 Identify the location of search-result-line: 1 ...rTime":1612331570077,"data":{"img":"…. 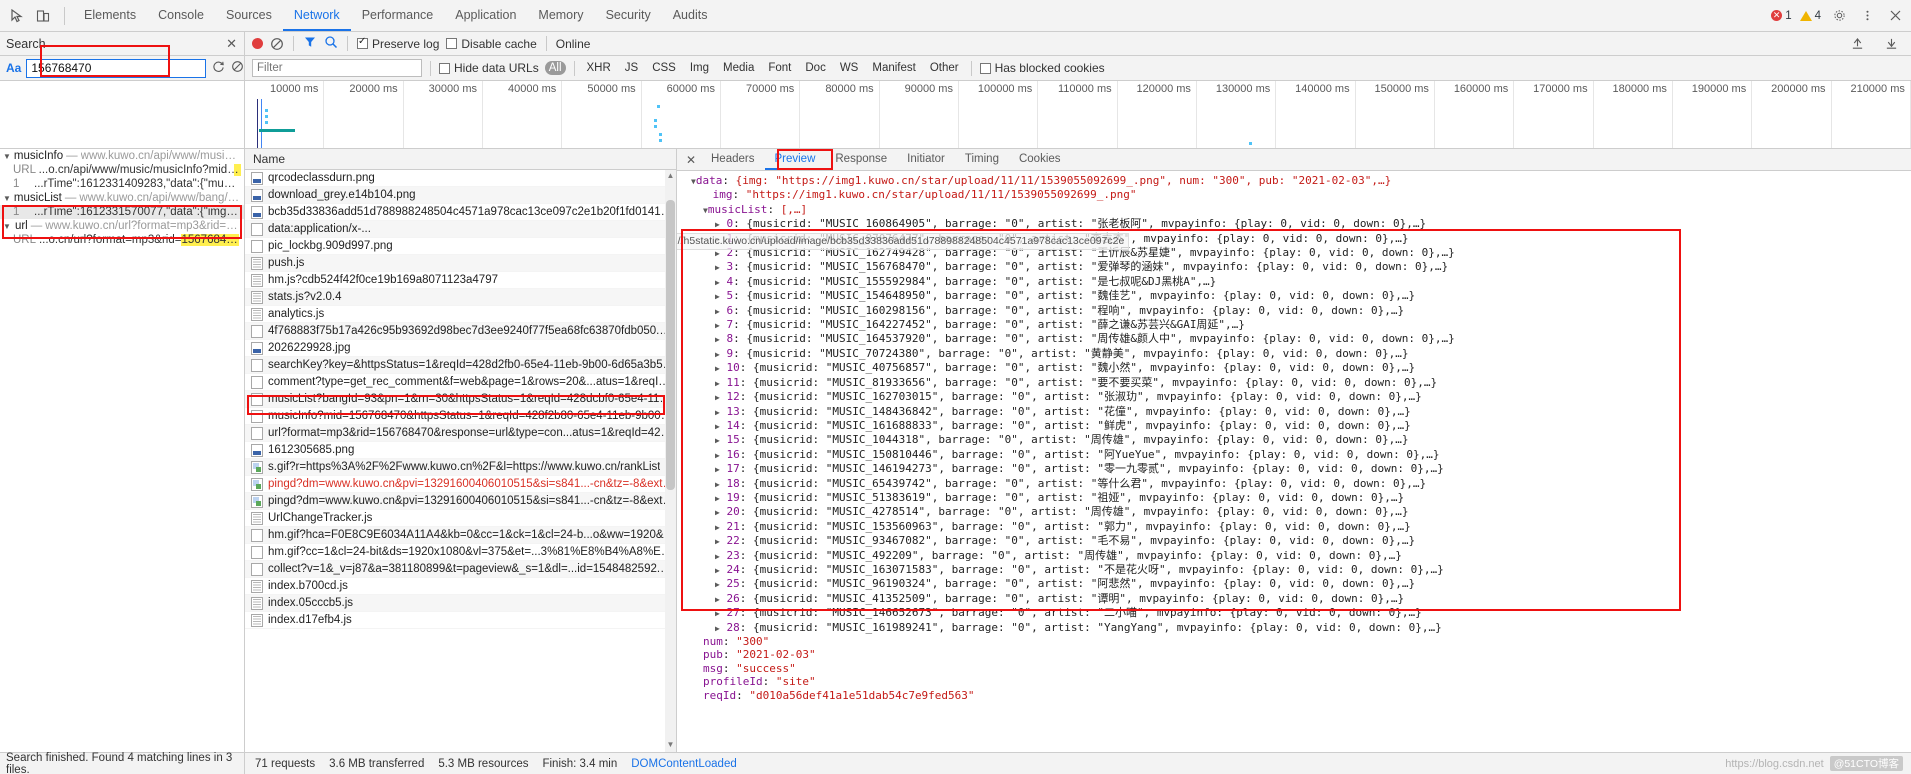
(122, 212).